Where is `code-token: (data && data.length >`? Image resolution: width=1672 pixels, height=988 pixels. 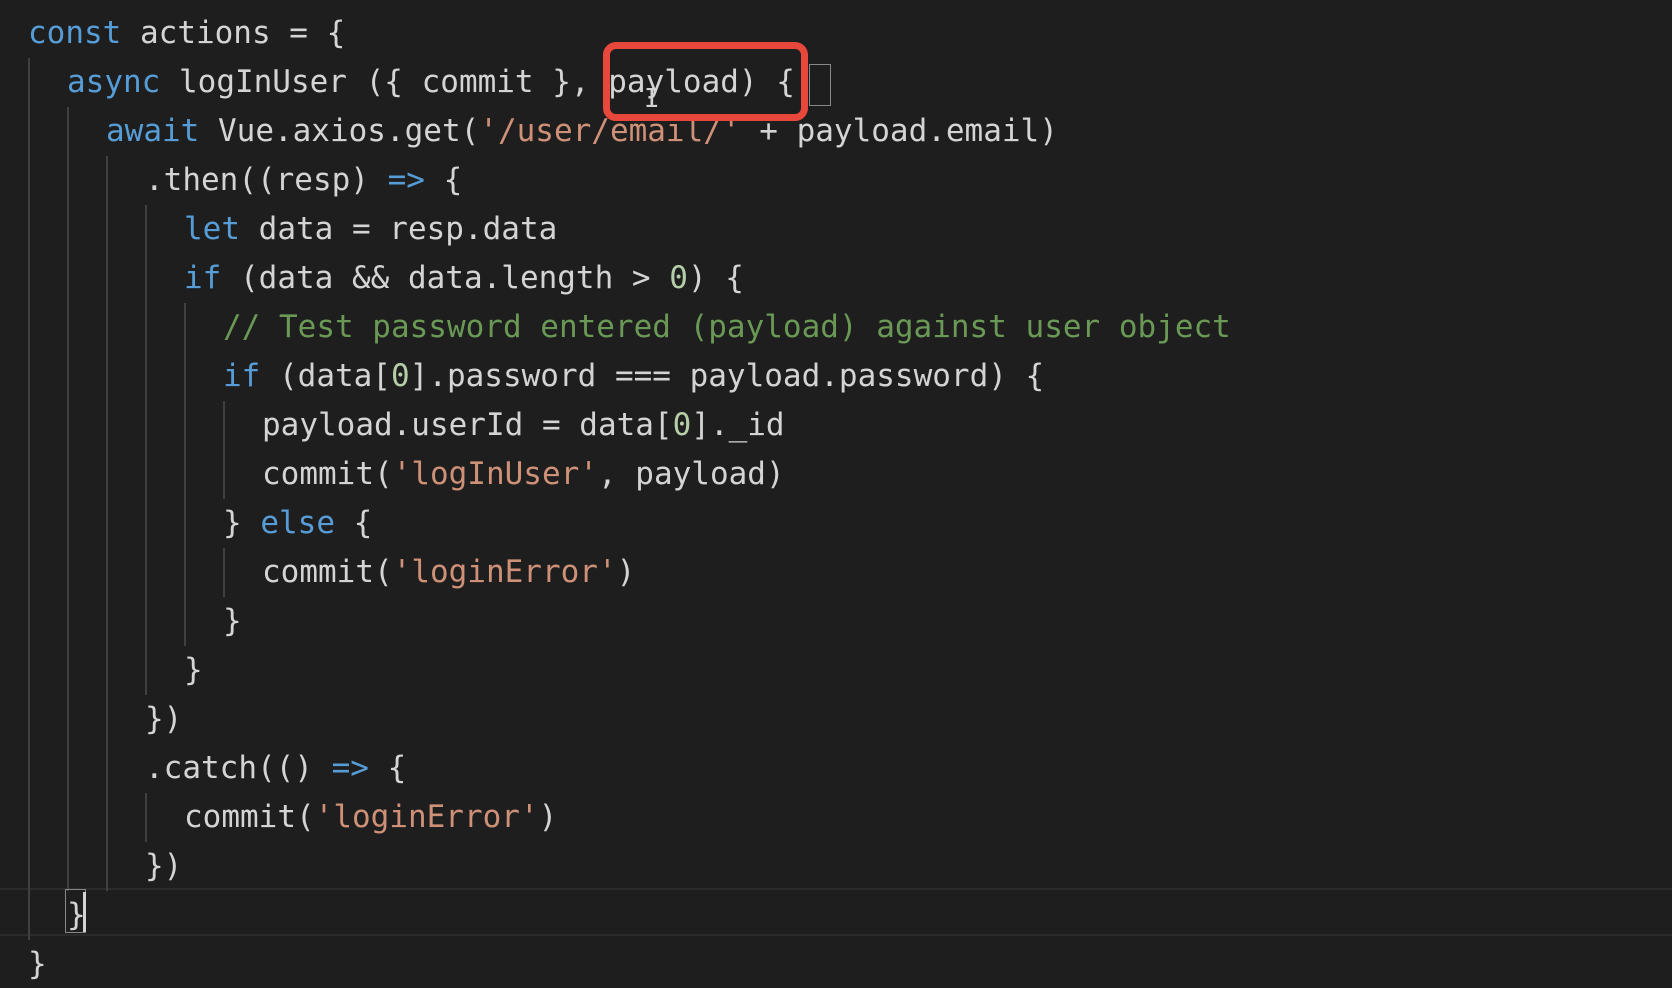 code-token: (data && data.length > is located at coordinates (445, 278).